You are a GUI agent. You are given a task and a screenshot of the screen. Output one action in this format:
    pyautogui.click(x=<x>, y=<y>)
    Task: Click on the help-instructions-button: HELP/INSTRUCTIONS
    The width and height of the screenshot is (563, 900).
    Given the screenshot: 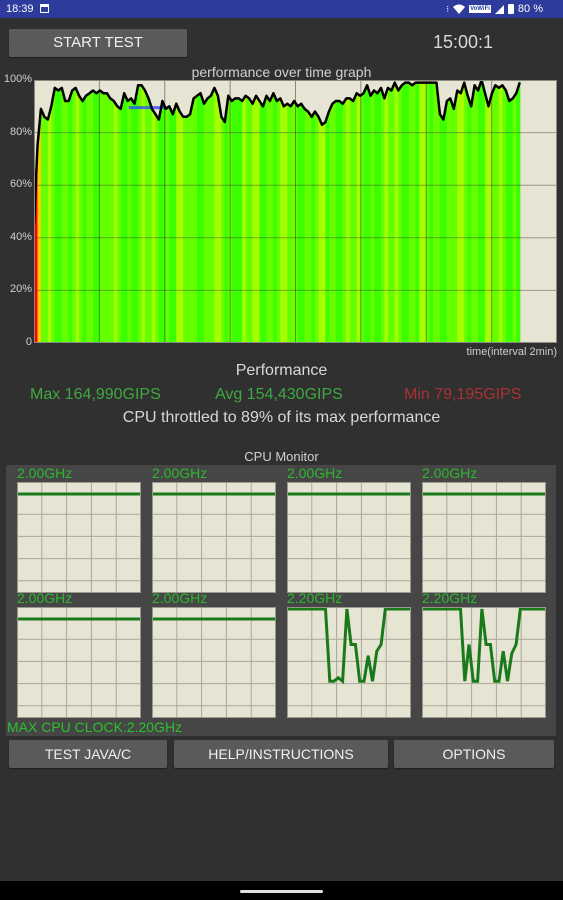 What is the action you would take?
    pyautogui.click(x=281, y=754)
    